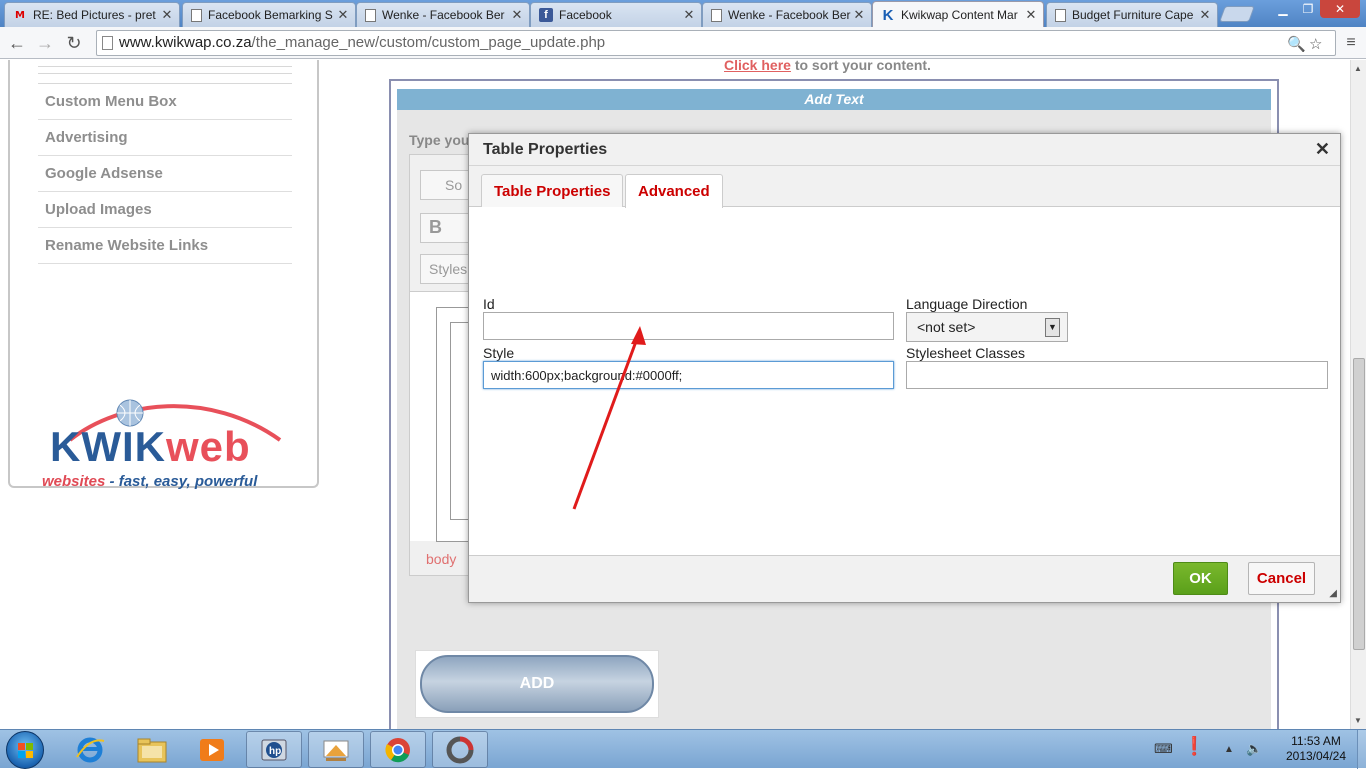  What do you see at coordinates (757, 66) in the screenshot?
I see `click-here-link: Click here` at bounding box center [757, 66].